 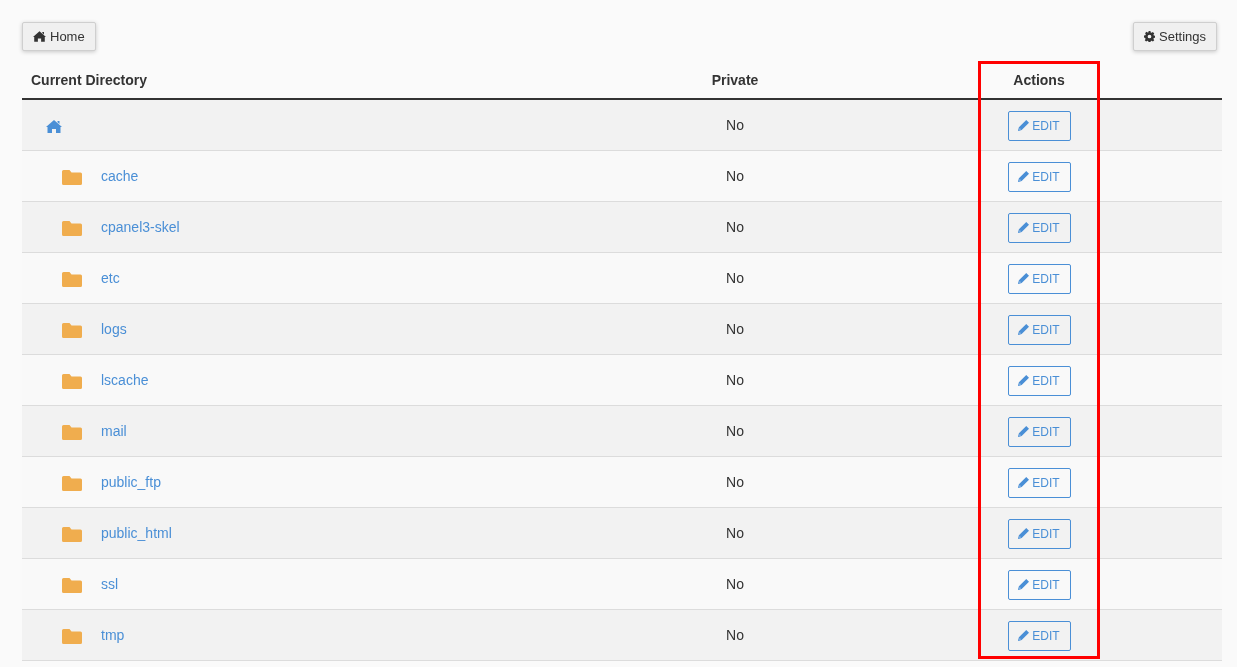 What do you see at coordinates (110, 584) in the screenshot?
I see `directory-link: ssl` at bounding box center [110, 584].